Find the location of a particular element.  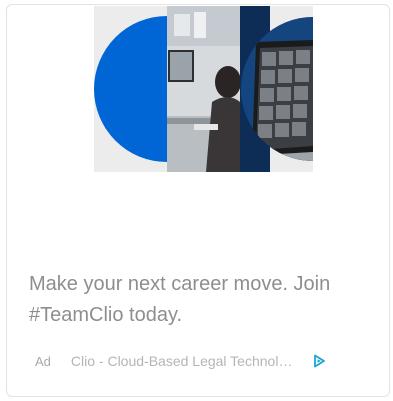

ad-meta-row: Ad Clio - Cloud-Based Legal Technology is located at coordinates (181, 361).